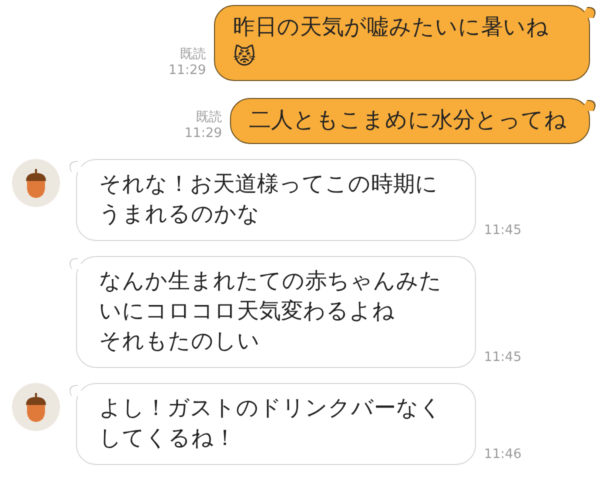  What do you see at coordinates (180, 342) in the screenshot?
I see `message-text: それもたのしい` at bounding box center [180, 342].